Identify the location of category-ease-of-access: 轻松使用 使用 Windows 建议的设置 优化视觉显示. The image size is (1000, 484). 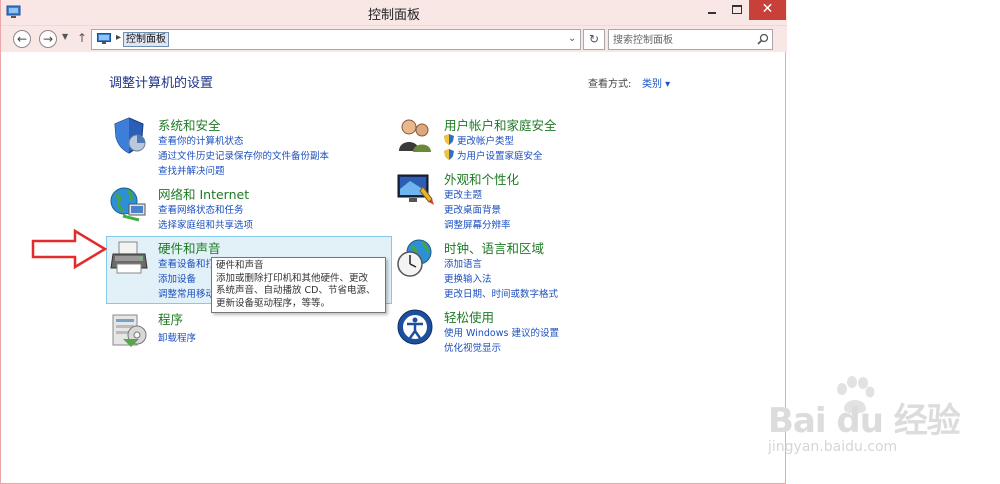
(535, 330).